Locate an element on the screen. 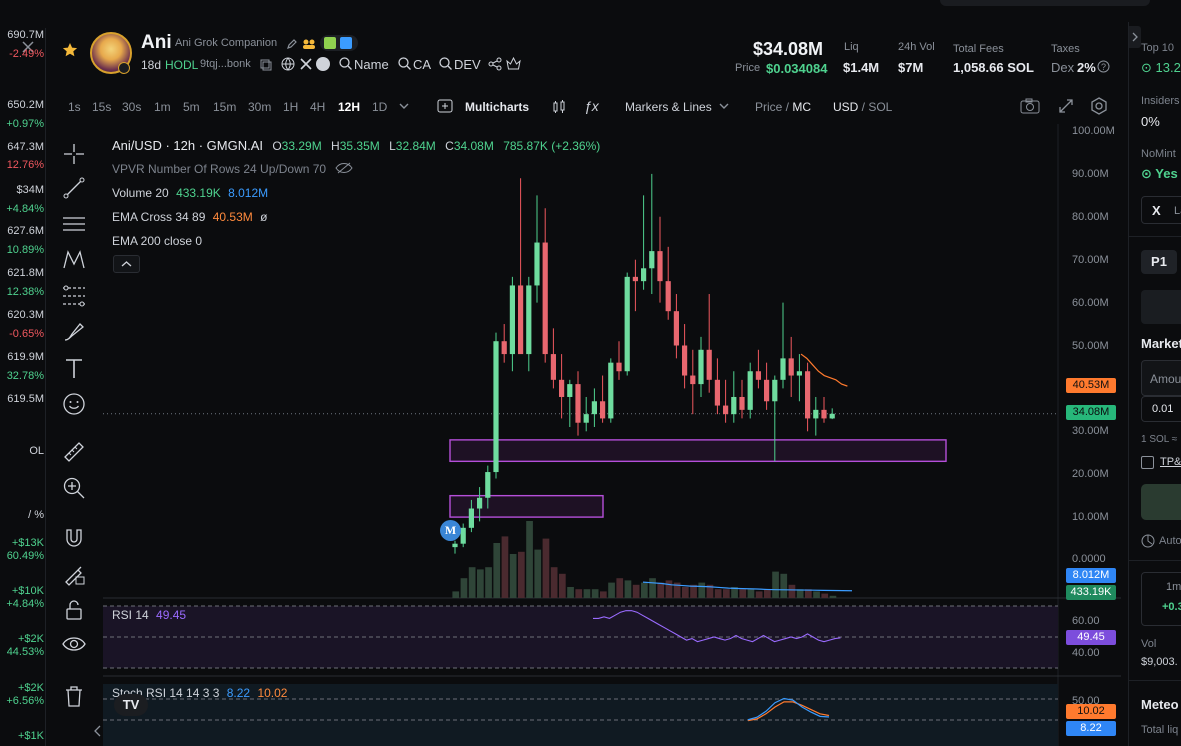  mc-option: MC is located at coordinates (801, 107).